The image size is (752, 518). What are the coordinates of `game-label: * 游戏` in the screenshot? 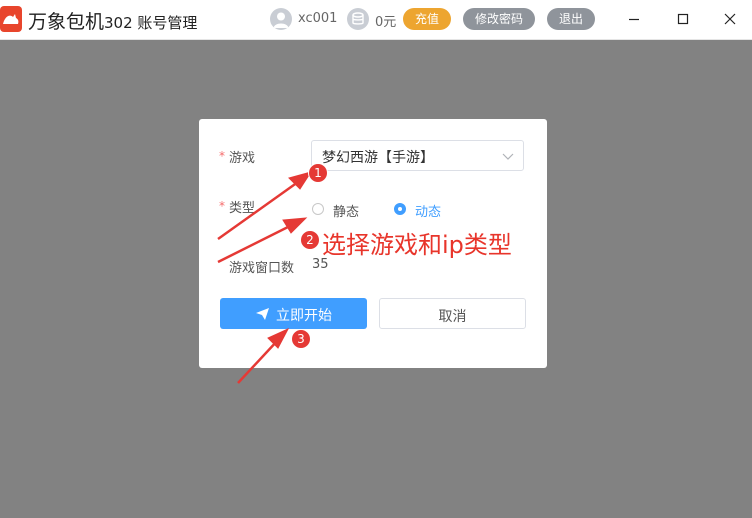 It's located at (237, 156).